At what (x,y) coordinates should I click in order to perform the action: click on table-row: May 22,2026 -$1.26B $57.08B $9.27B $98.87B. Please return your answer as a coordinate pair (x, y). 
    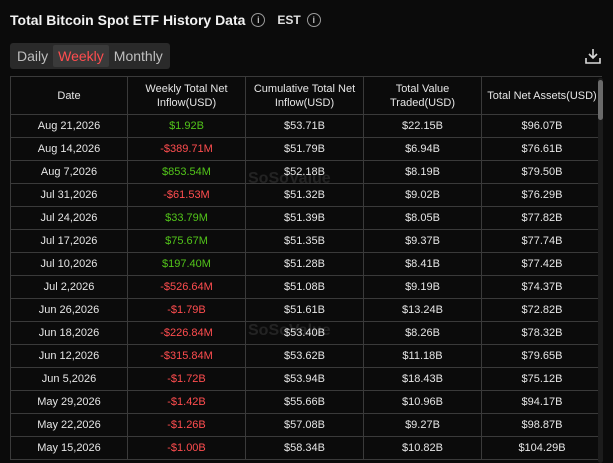
    Looking at the image, I should click on (306, 425).